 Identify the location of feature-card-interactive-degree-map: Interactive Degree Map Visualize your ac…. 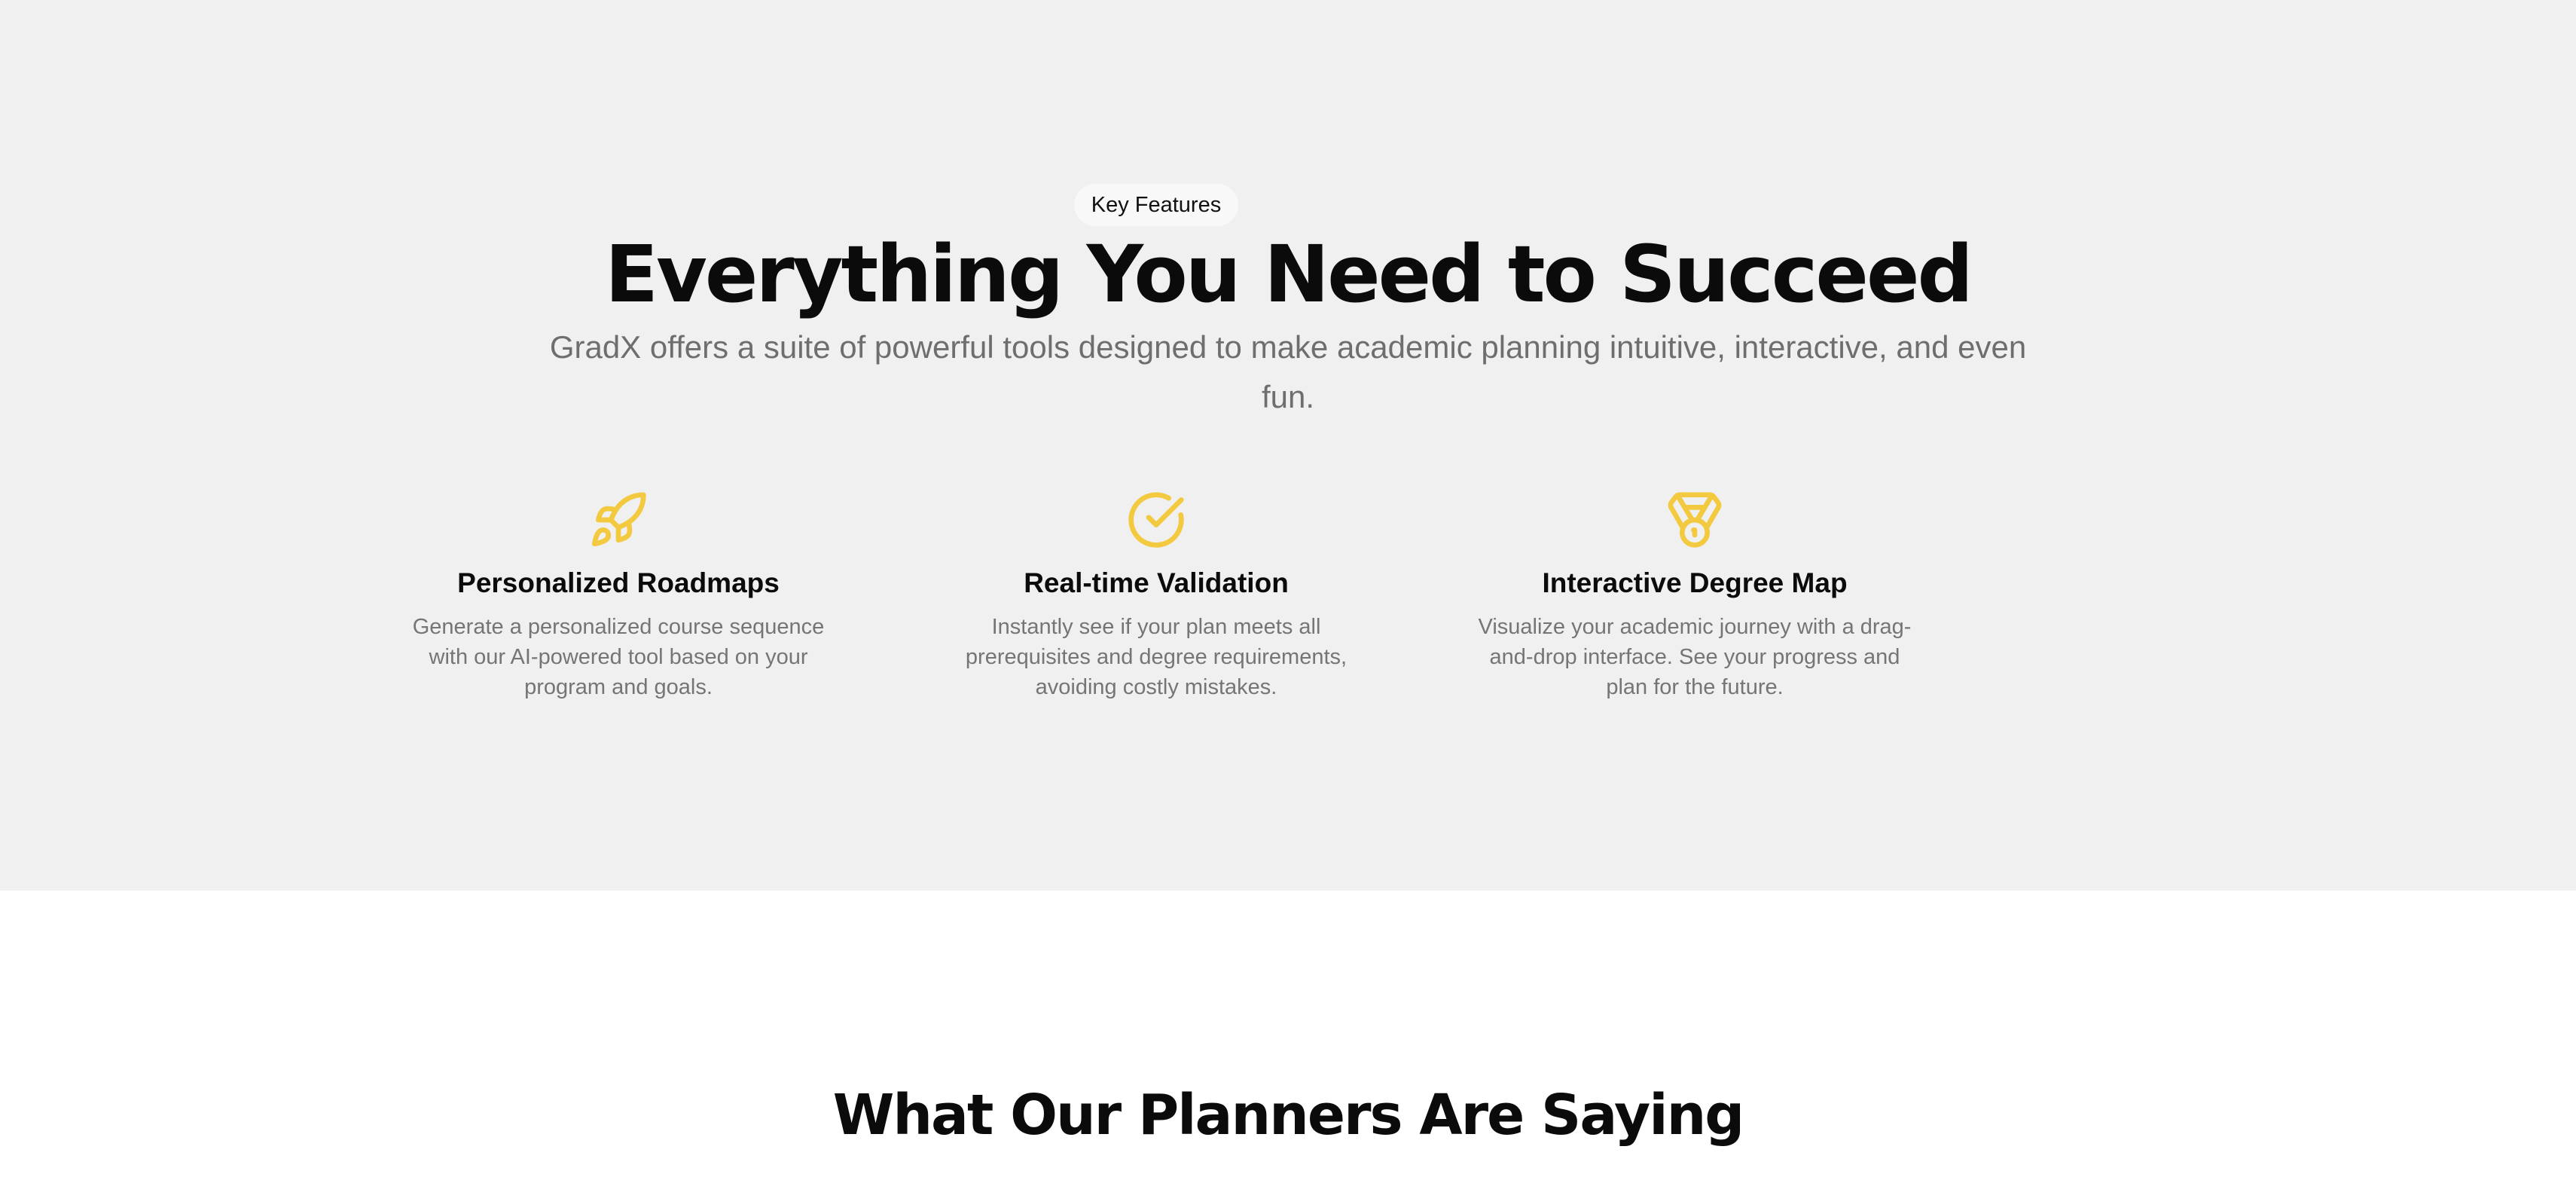
(1695, 596).